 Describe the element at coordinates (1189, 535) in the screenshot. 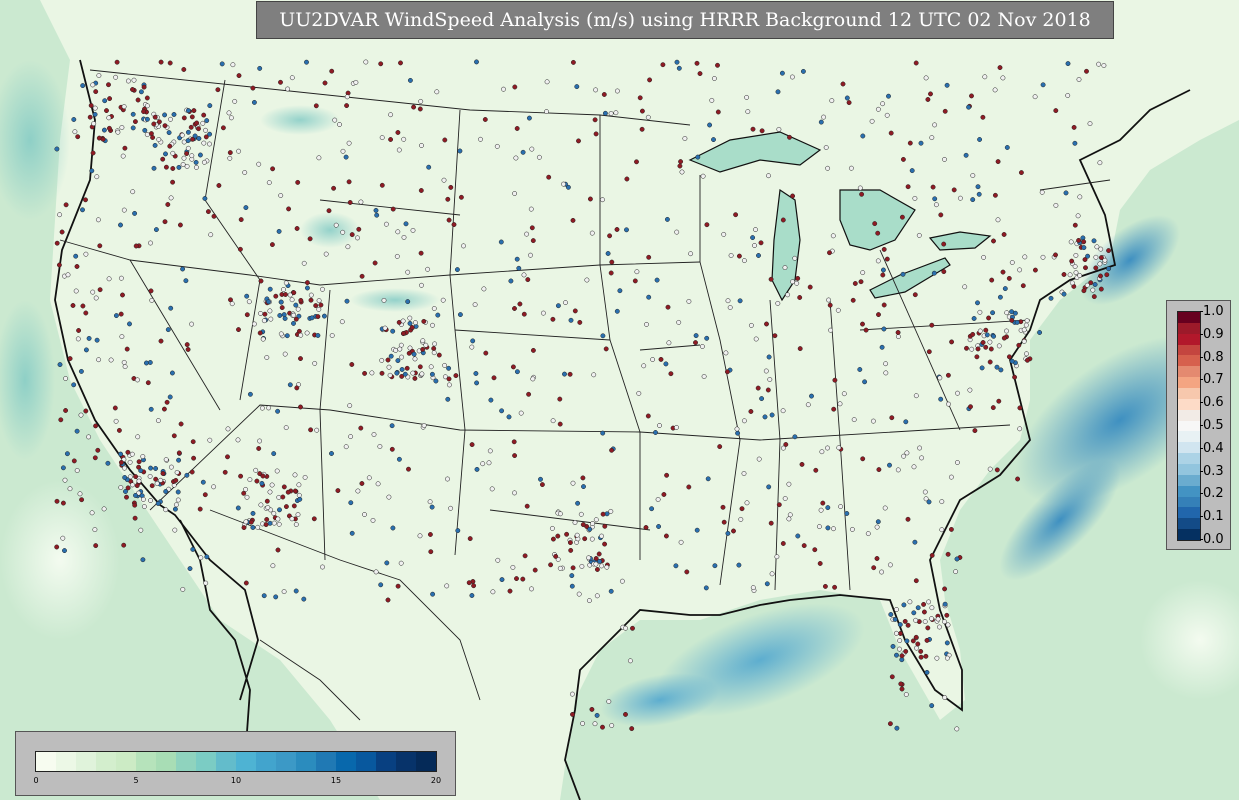

I see `score-colorbar-segment` at that location.